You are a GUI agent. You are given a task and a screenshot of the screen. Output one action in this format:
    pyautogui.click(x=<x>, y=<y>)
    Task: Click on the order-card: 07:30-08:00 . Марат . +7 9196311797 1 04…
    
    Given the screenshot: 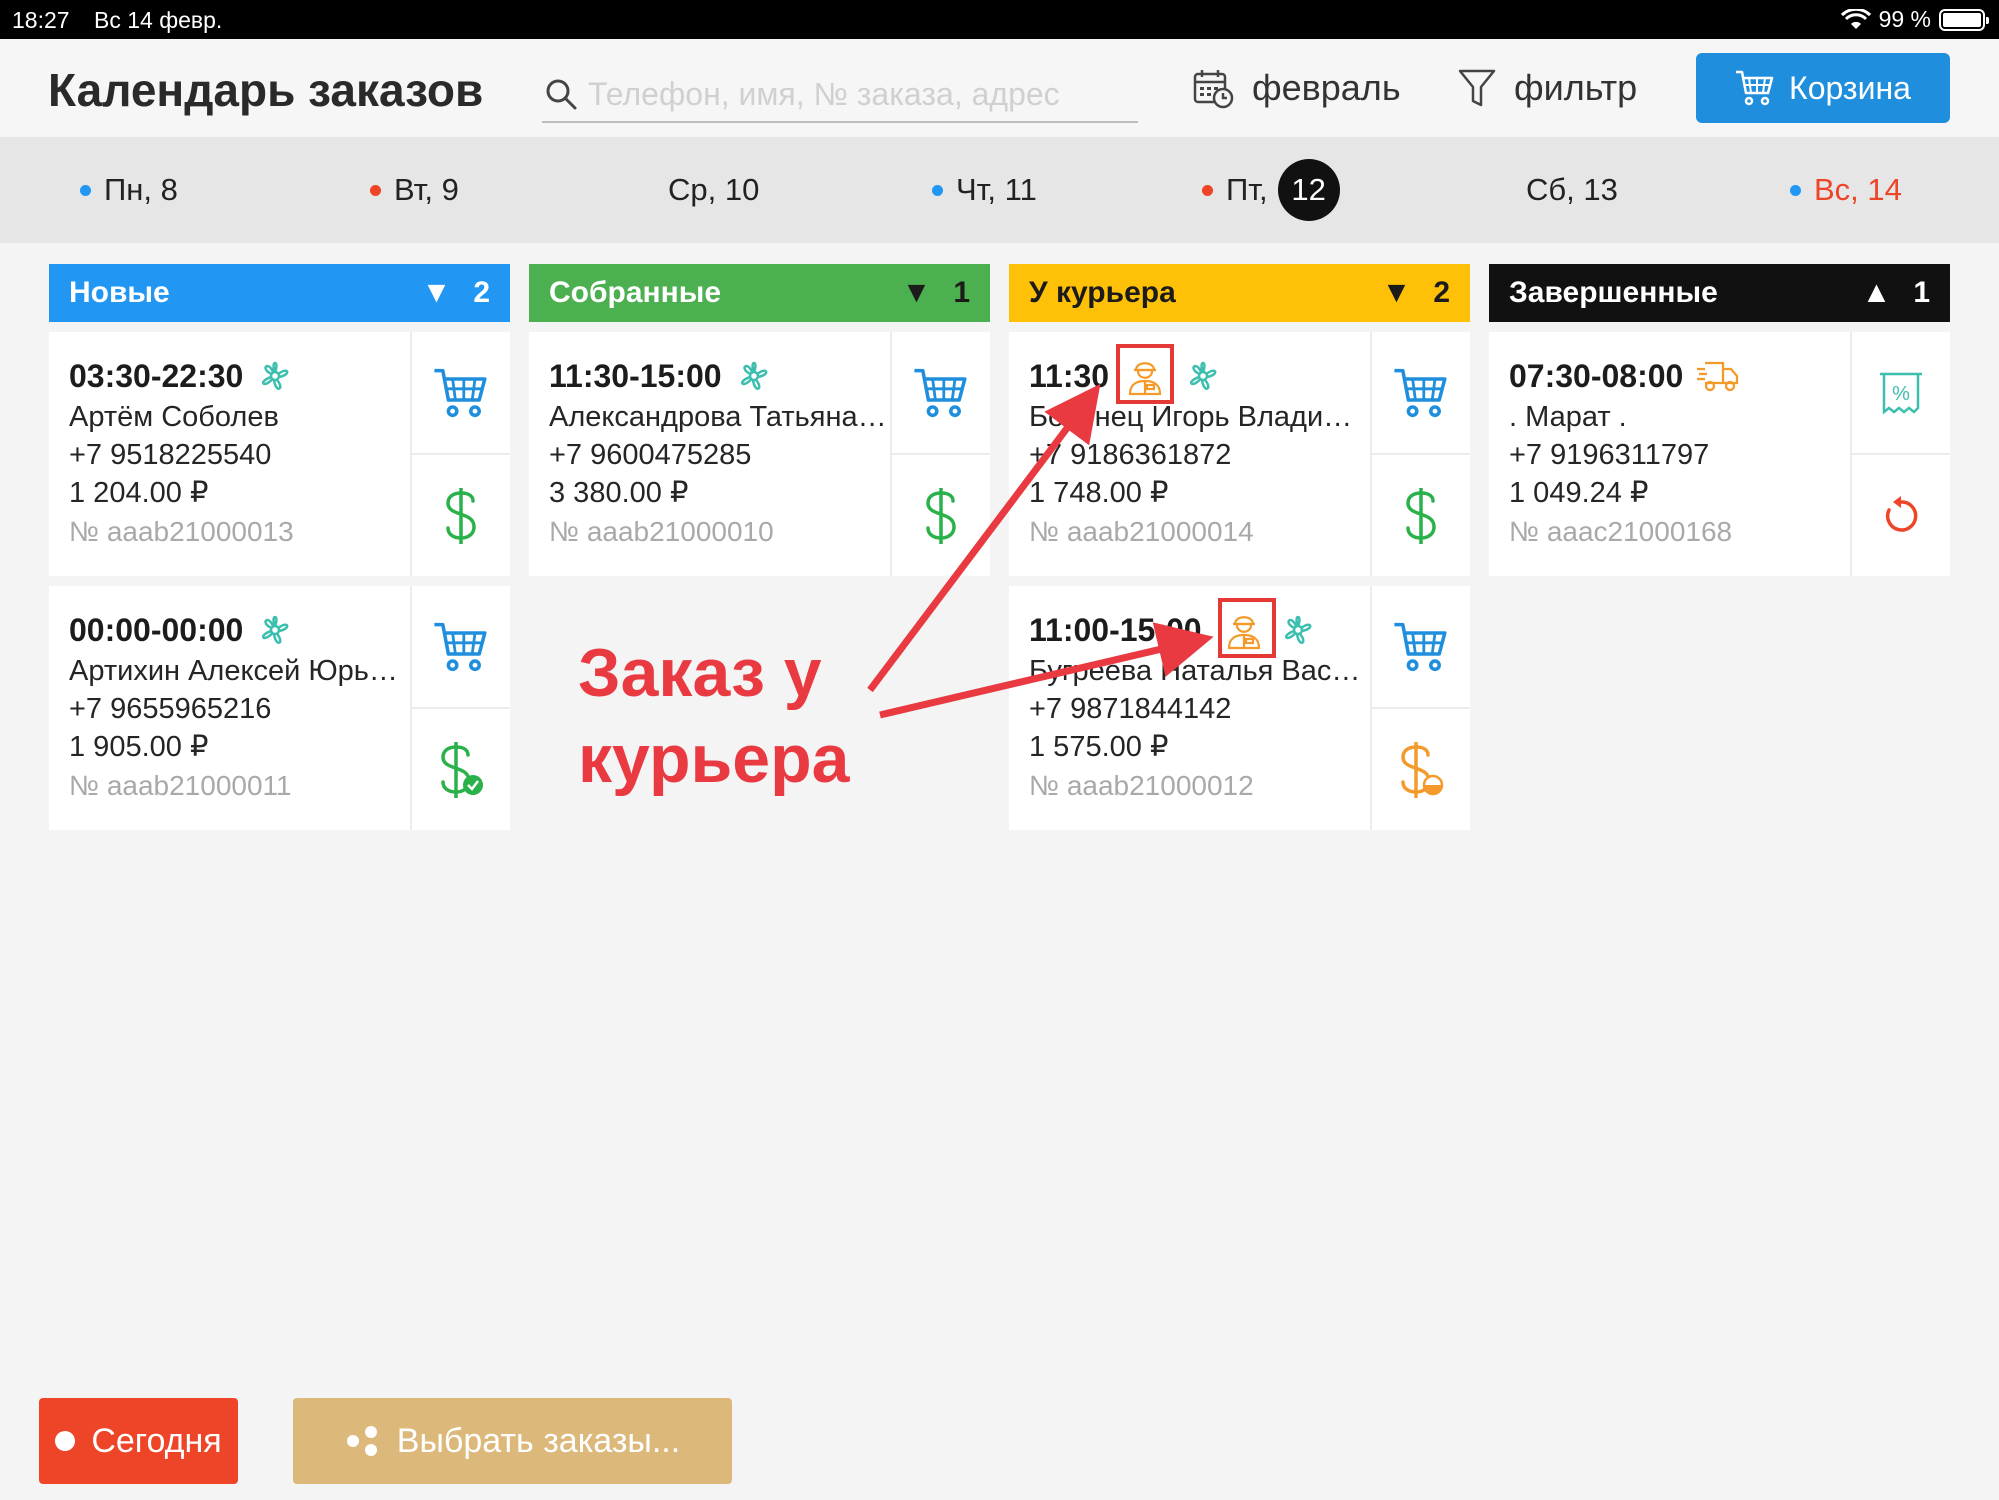 What is the action you would take?
    pyautogui.click(x=1719, y=454)
    